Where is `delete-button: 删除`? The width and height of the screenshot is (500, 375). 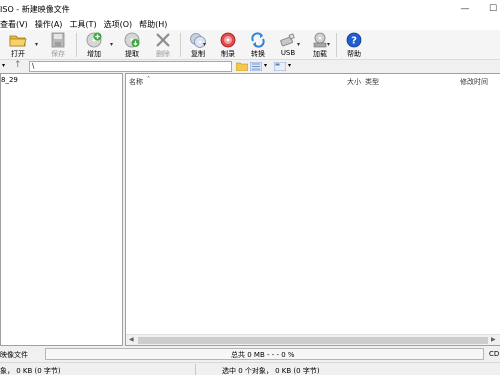 delete-button: 删除 is located at coordinates (163, 45).